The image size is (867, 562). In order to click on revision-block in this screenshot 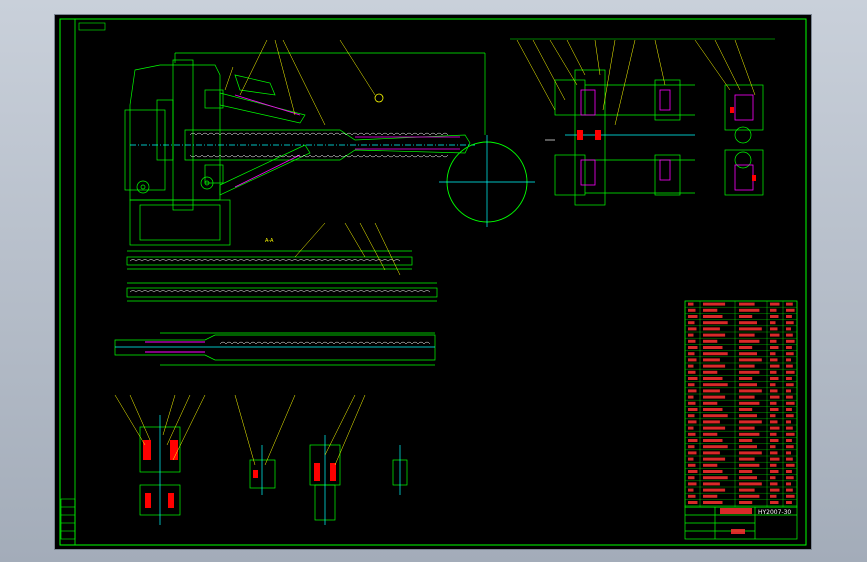, I will do `click(68, 519)`.